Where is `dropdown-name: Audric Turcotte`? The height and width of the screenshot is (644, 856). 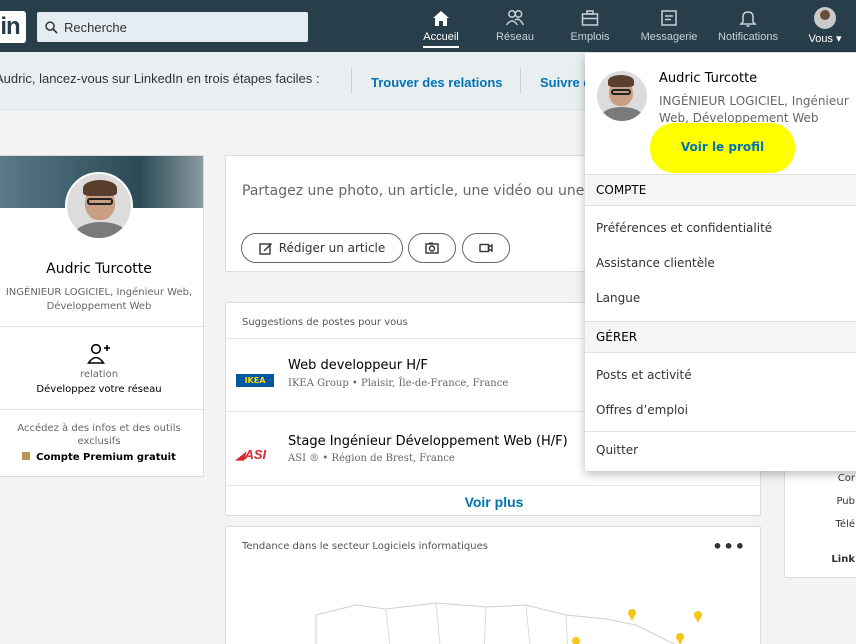
dropdown-name: Audric Turcotte is located at coordinates (708, 78).